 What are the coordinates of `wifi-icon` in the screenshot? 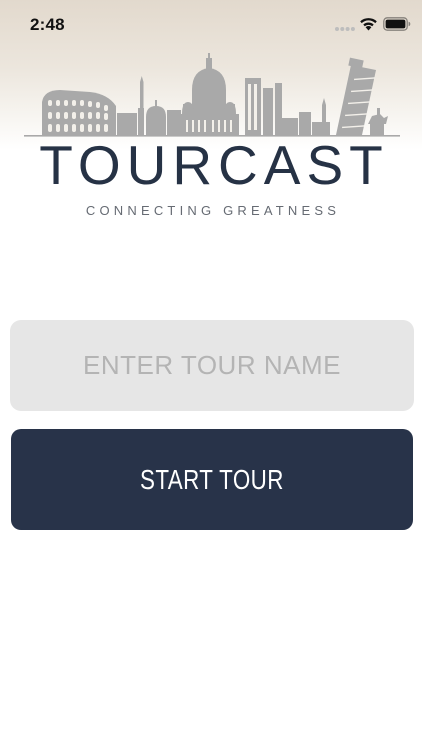 It's located at (368, 24).